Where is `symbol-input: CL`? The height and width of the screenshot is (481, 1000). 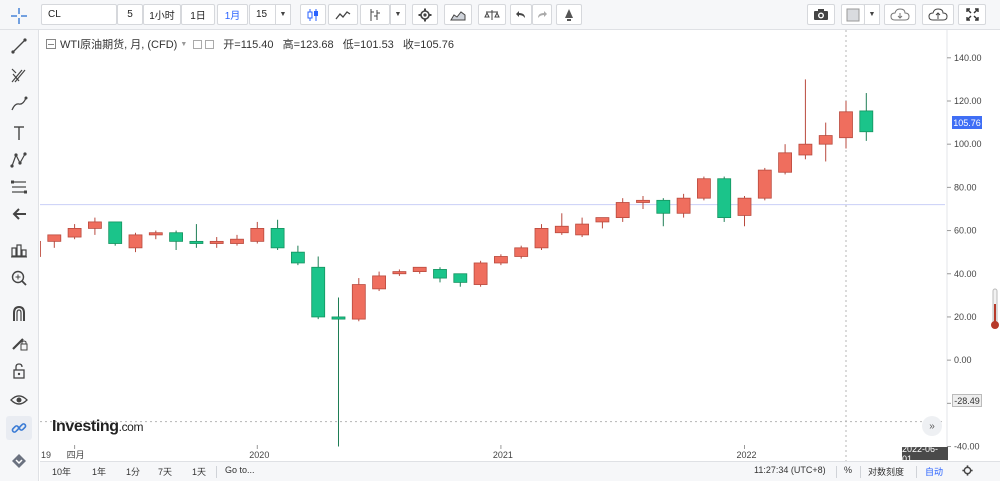 symbol-input: CL is located at coordinates (79, 14).